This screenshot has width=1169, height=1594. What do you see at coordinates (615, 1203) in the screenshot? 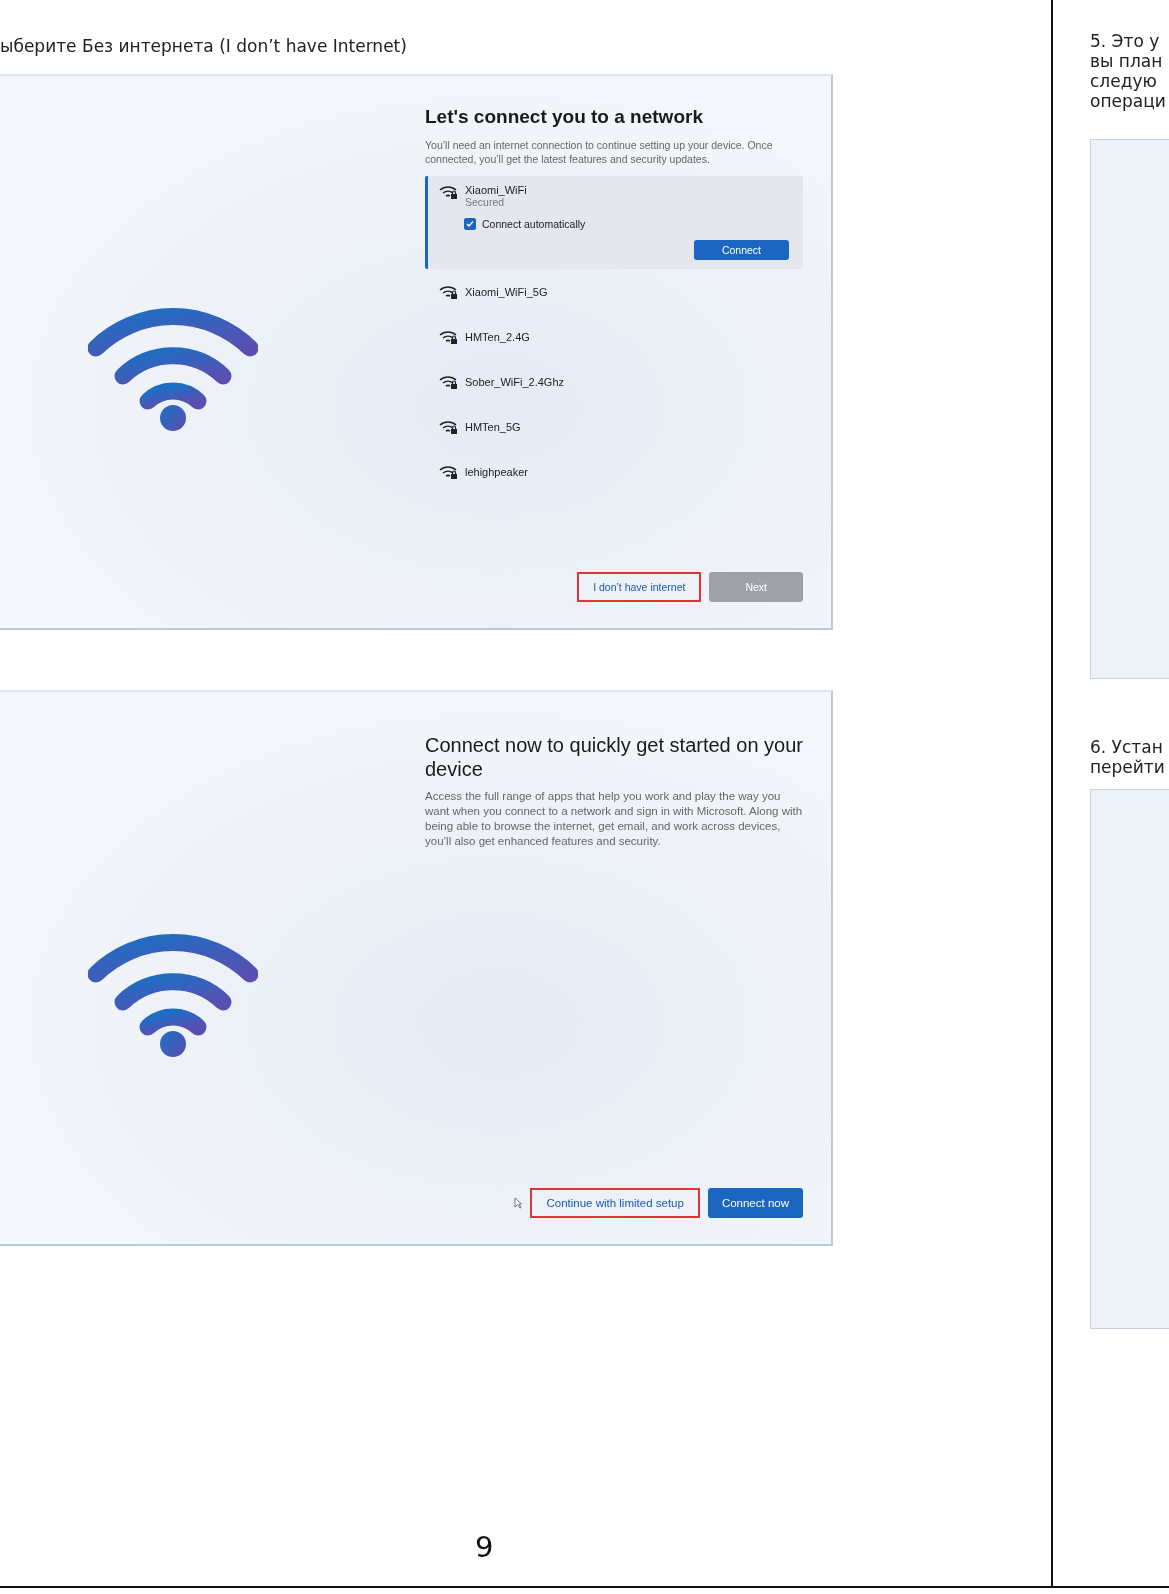
I see `link-button: Continue with limited setup` at bounding box center [615, 1203].